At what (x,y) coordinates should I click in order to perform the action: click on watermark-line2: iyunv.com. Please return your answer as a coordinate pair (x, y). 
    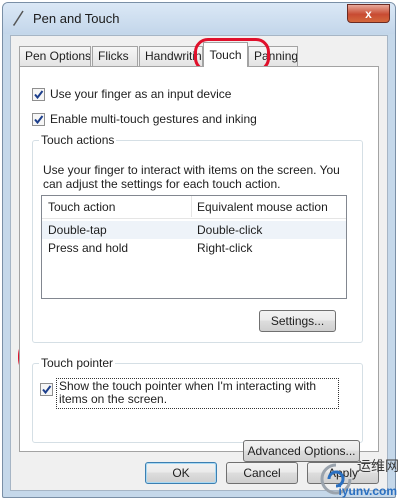
    Looking at the image, I should click on (367, 491).